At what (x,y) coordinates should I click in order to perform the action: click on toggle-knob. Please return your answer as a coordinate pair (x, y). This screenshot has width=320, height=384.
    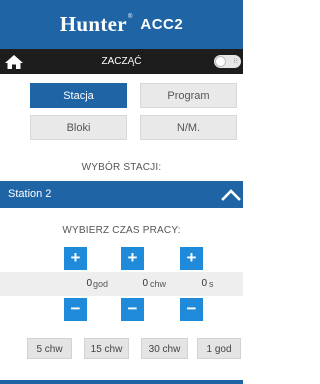
    Looking at the image, I should click on (220, 61).